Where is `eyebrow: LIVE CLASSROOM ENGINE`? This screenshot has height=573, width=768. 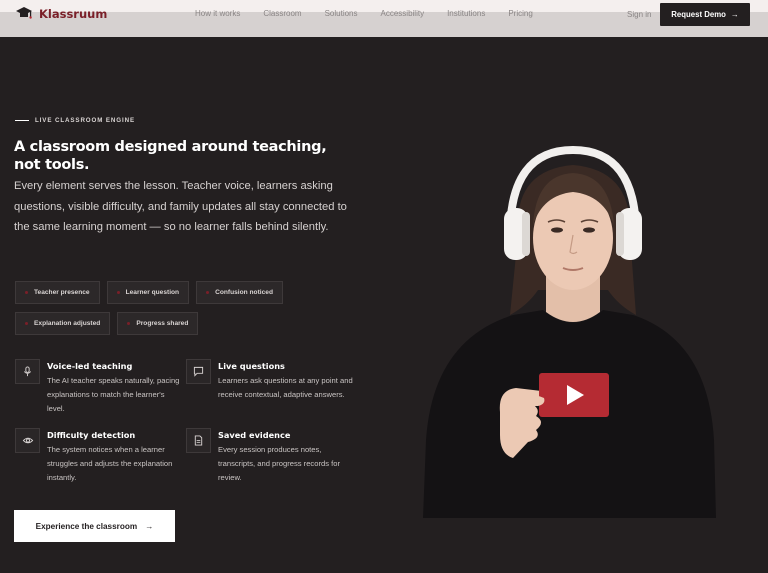 eyebrow: LIVE CLASSROOM ENGINE is located at coordinates (75, 120).